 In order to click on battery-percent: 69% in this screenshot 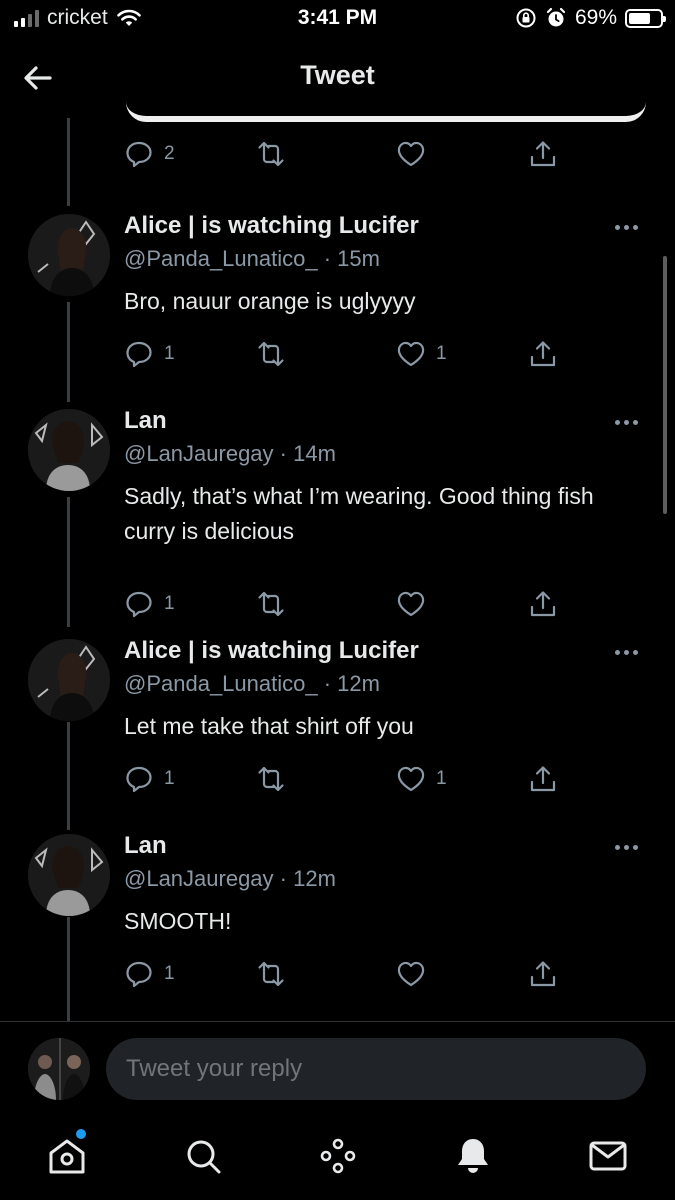, I will do `click(595, 17)`.